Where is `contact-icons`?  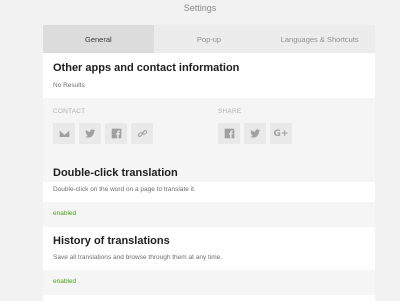 contact-icons is located at coordinates (103, 133).